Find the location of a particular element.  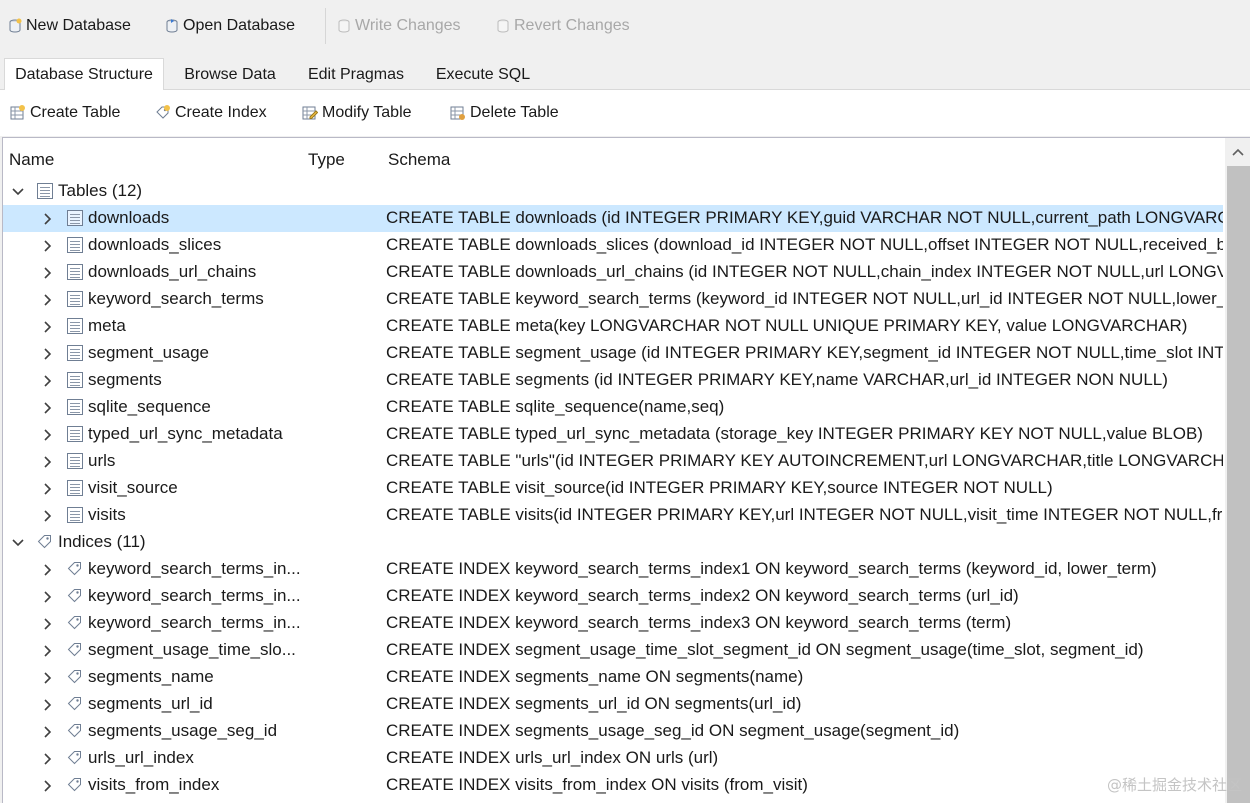

column-header-name: Name is located at coordinates (31, 160).